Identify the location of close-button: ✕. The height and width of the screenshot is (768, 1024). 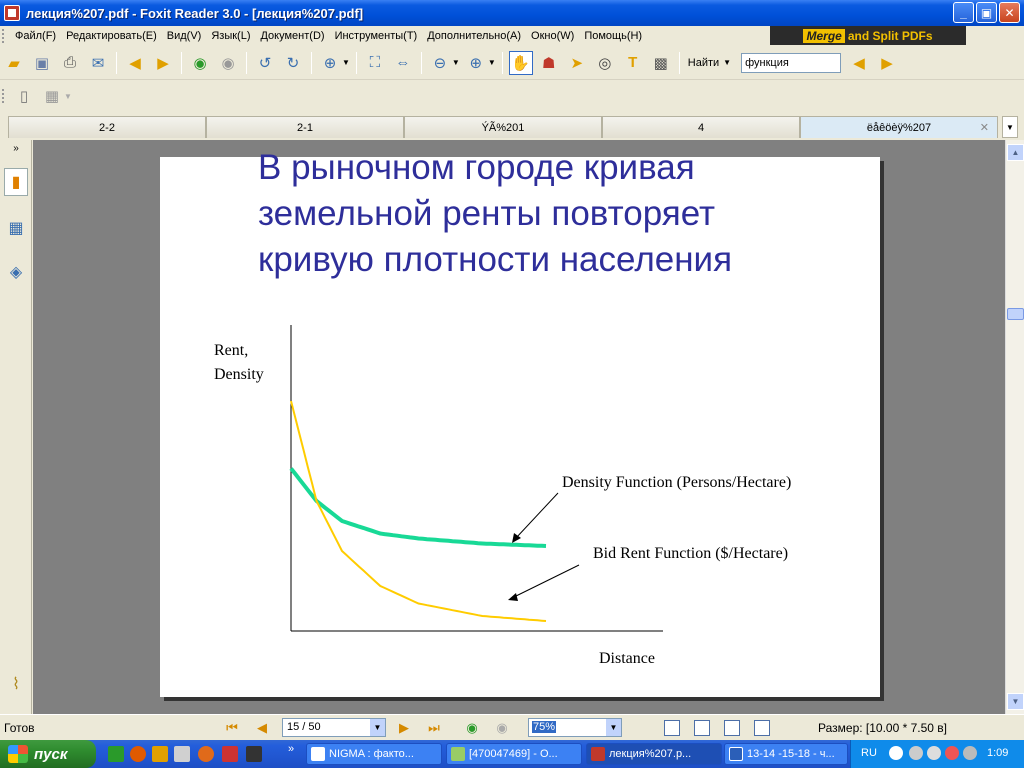
(1009, 12).